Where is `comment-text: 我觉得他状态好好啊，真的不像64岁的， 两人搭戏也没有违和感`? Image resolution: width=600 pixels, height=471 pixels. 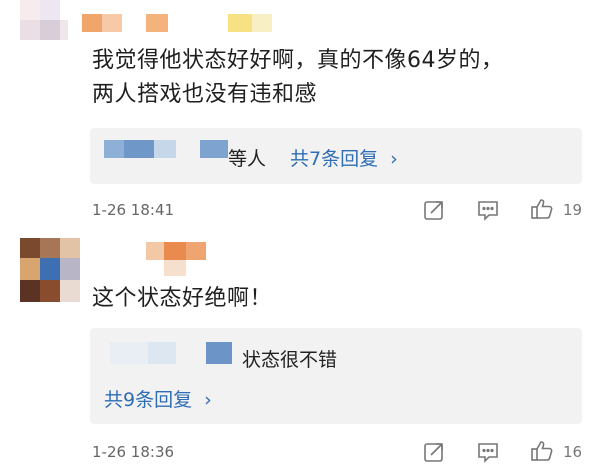 comment-text: 我觉得他状态好好啊，真的不像64岁的， 两人搭戏也没有违和感 is located at coordinates (342, 78).